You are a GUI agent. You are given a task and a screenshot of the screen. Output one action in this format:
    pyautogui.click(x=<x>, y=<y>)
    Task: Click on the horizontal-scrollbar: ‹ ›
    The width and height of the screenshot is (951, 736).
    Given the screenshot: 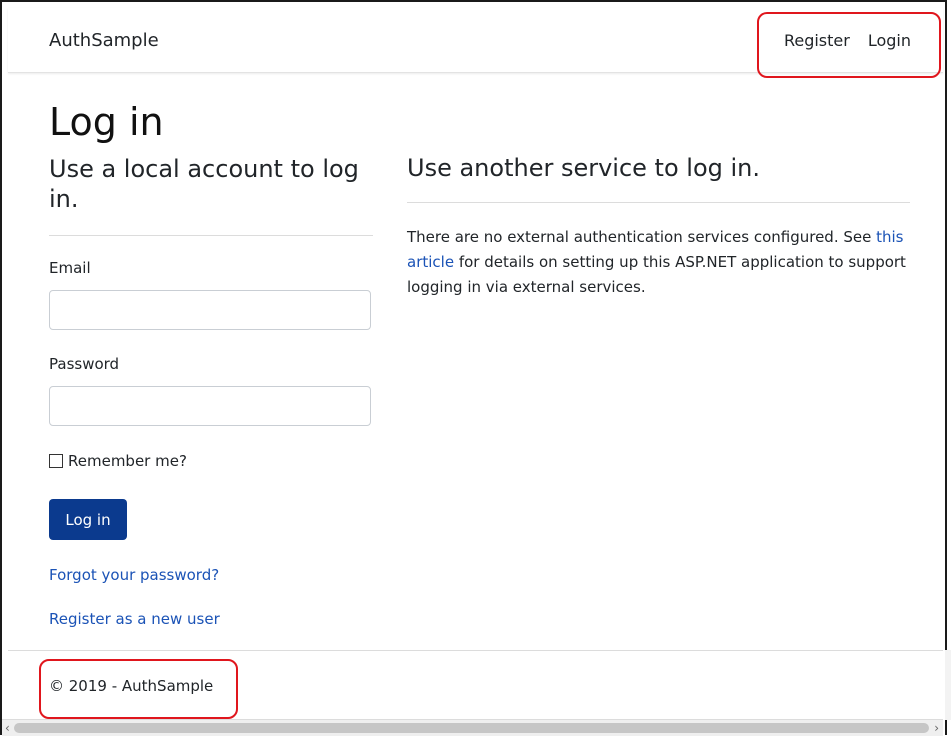 What is the action you would take?
    pyautogui.click(x=472, y=727)
    